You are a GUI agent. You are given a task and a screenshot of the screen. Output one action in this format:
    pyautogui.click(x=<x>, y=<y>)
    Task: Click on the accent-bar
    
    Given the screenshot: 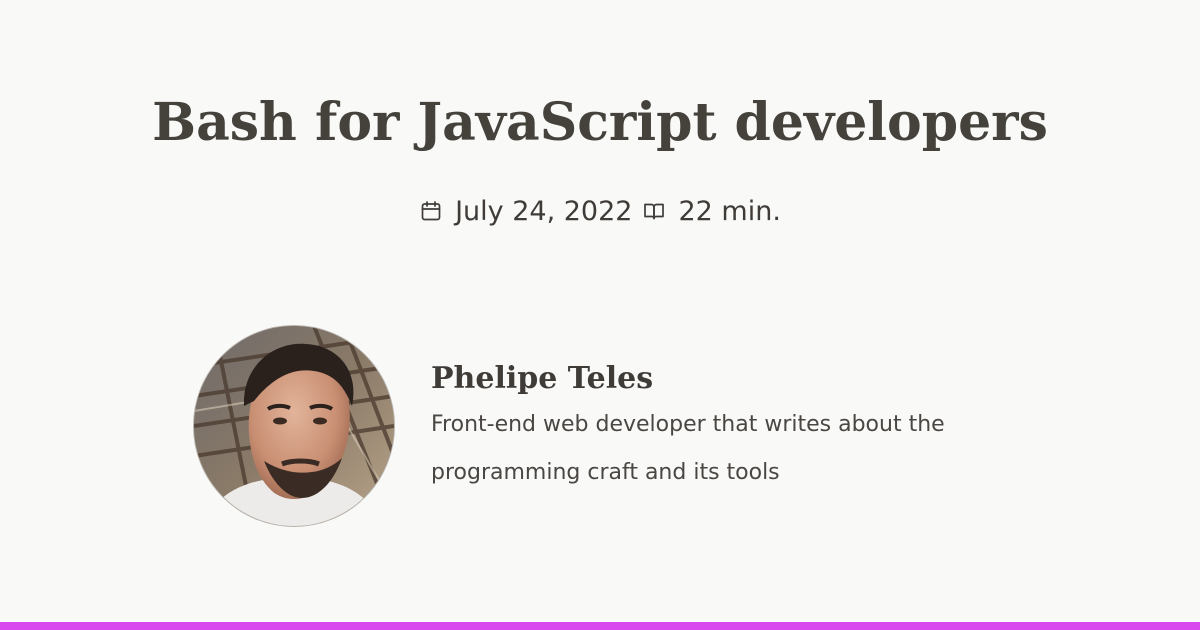 What is the action you would take?
    pyautogui.click(x=600, y=626)
    